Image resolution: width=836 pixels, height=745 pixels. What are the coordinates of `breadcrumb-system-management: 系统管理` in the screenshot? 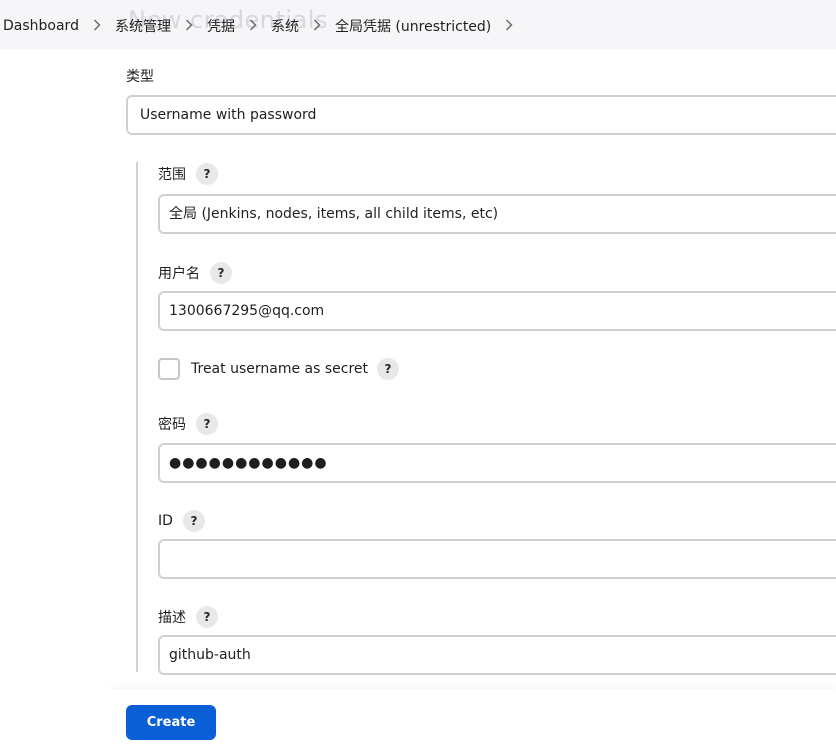 It's located at (143, 26).